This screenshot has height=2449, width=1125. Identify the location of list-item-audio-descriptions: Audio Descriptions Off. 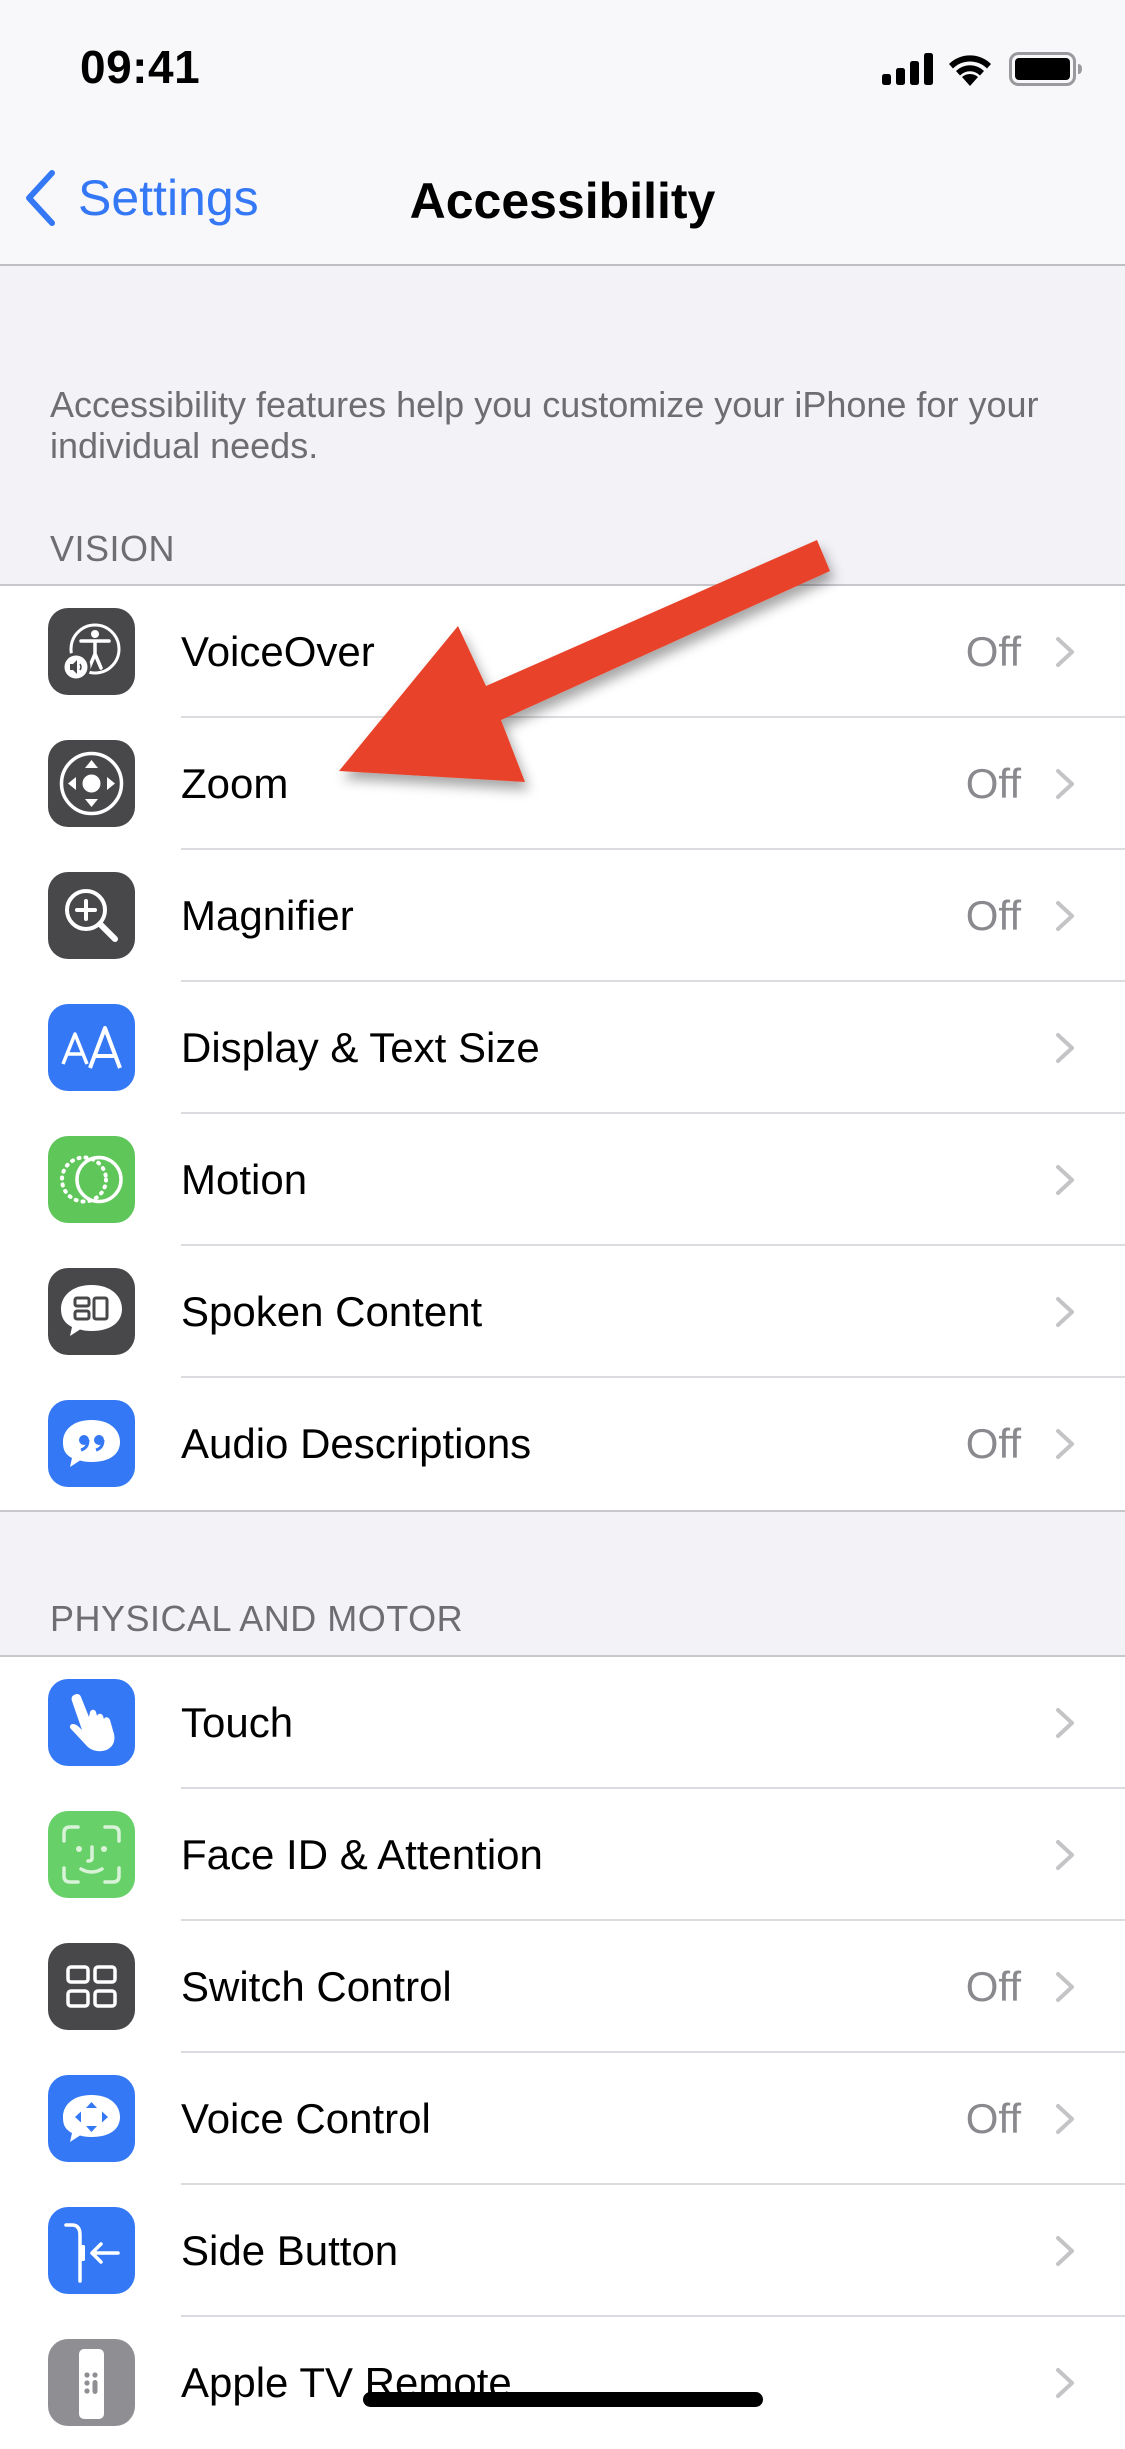
(562, 1444).